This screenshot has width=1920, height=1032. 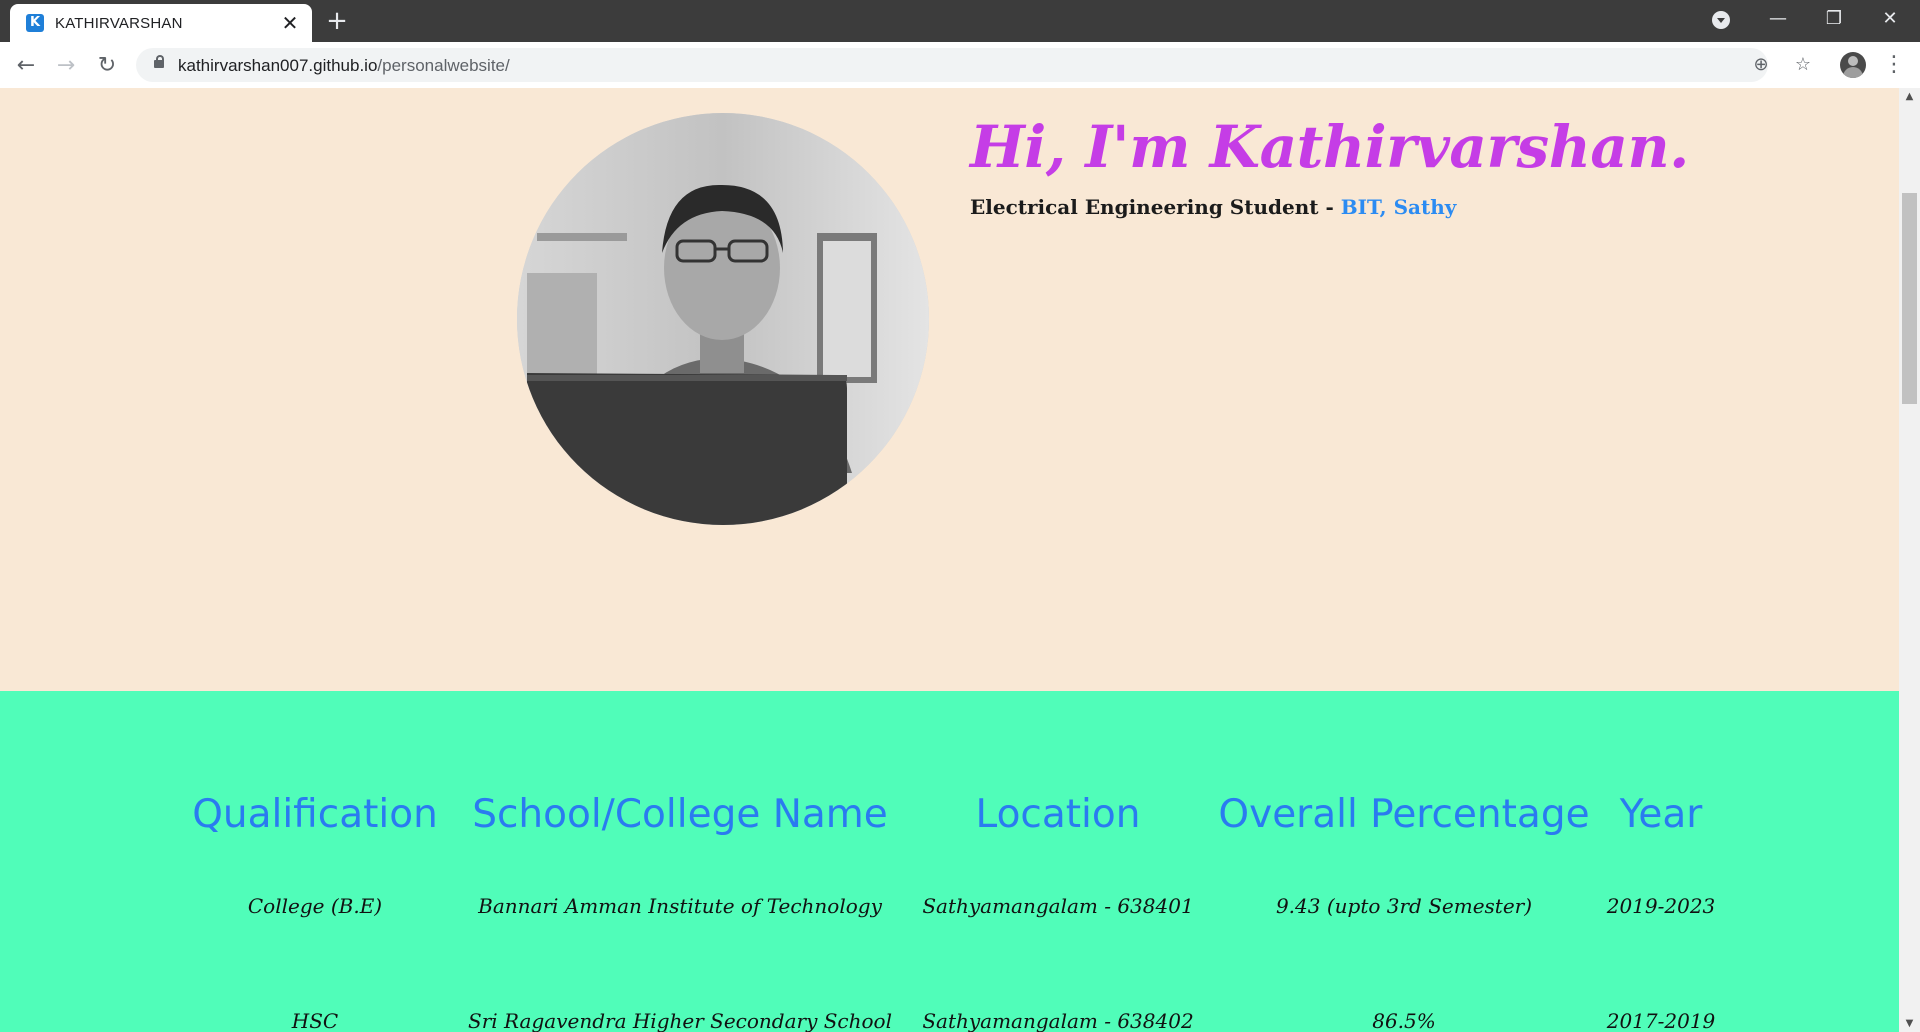 I want to click on lock-icon, so click(x=159, y=61).